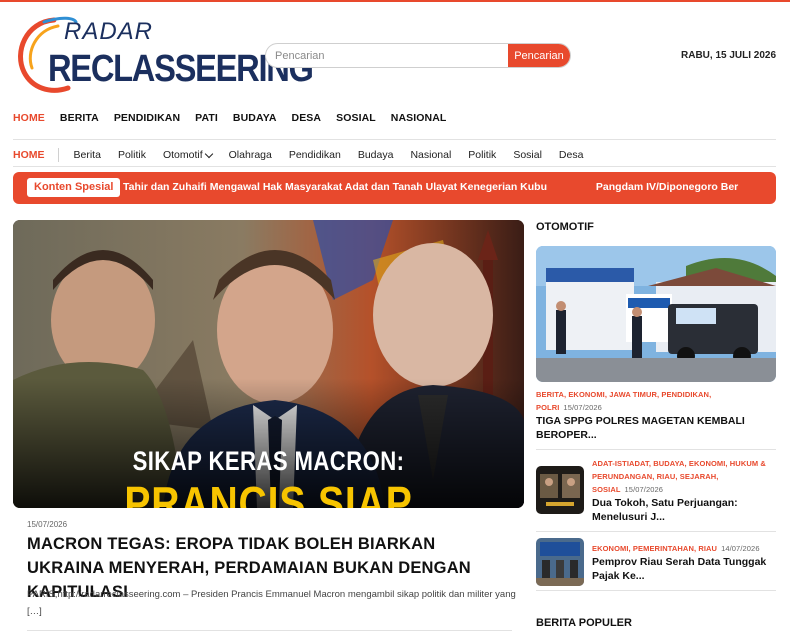 The image size is (790, 638). Describe the element at coordinates (269, 630) in the screenshot. I see `article-divider` at that location.